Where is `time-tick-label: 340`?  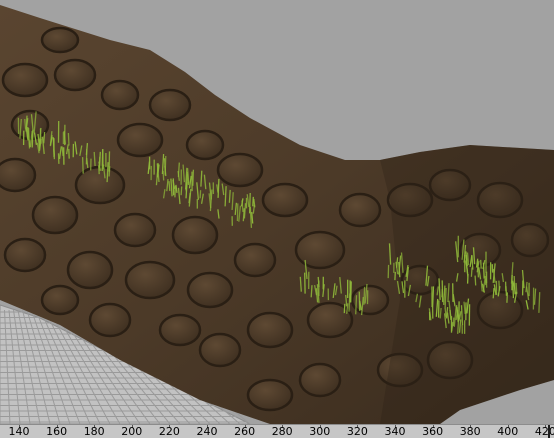
time-tick-label: 340 is located at coordinates (395, 431).